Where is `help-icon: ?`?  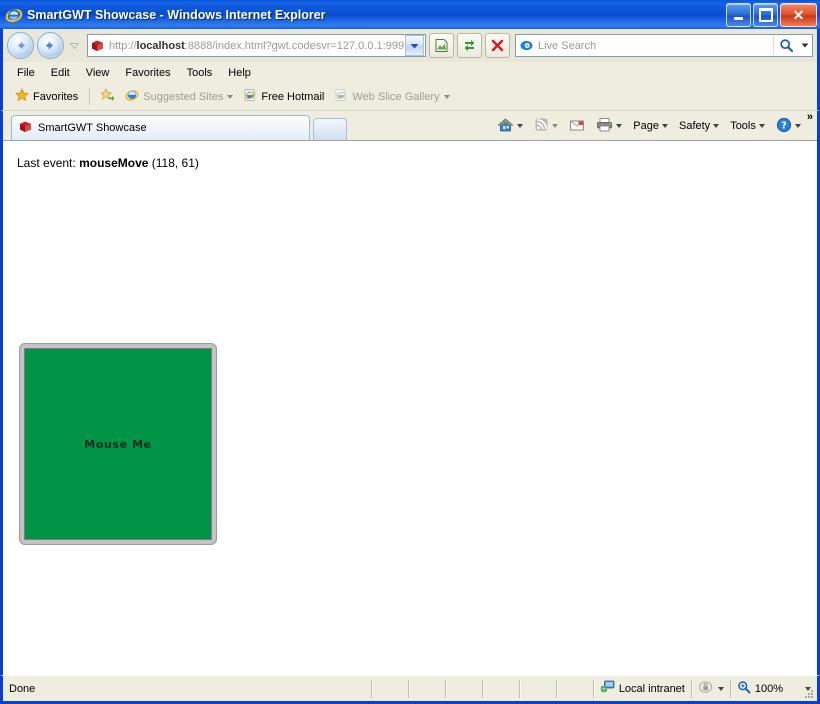
help-icon: ? is located at coordinates (784, 126).